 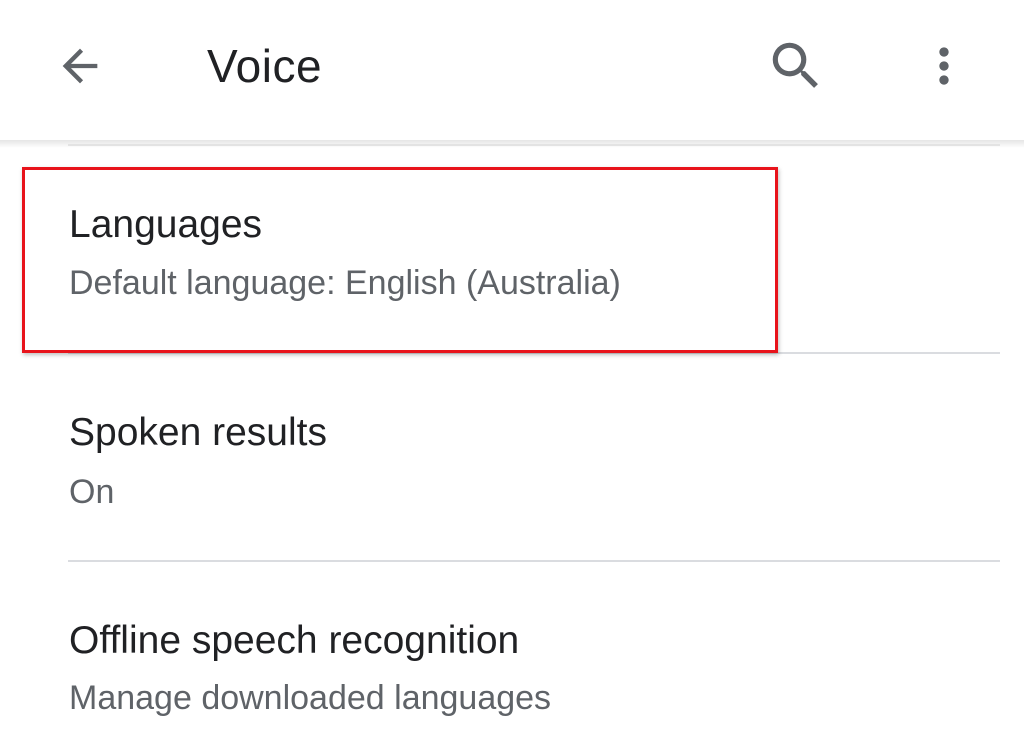 I want to click on setting-summary: Default language: English (Australia), so click(x=345, y=283).